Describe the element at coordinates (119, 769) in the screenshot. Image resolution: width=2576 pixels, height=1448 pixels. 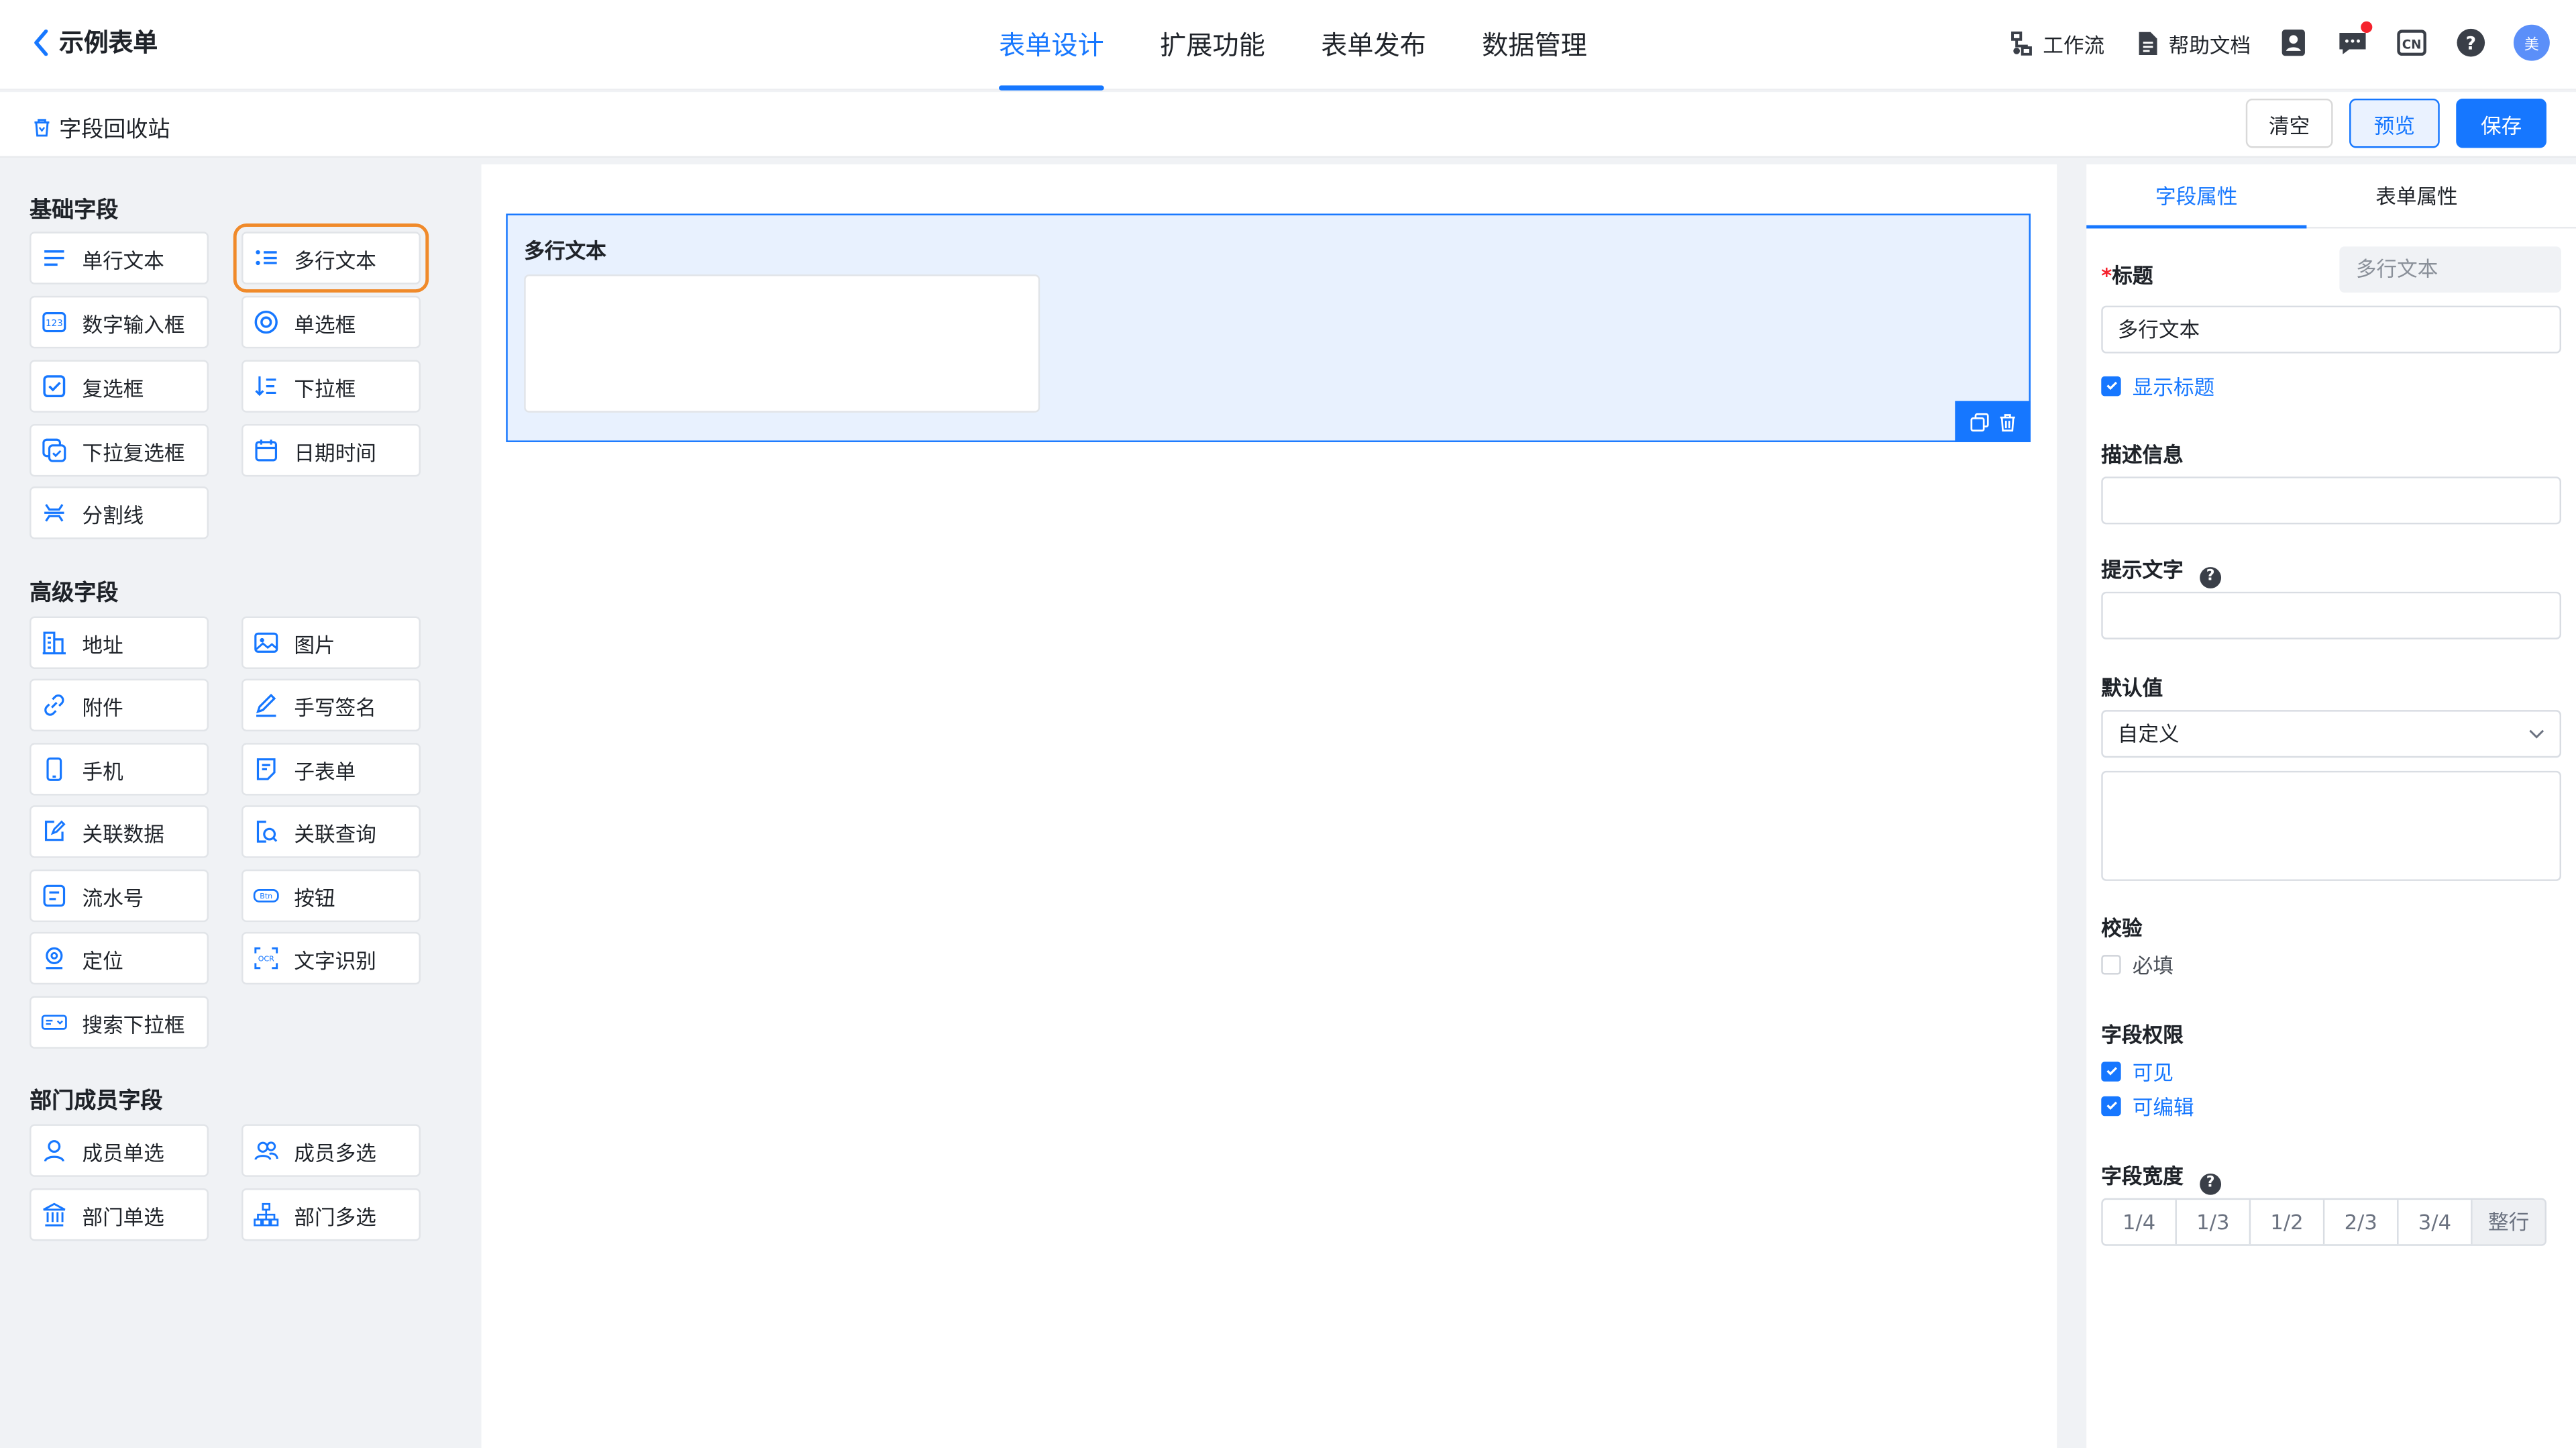
I see `field-phone: 手机` at that location.